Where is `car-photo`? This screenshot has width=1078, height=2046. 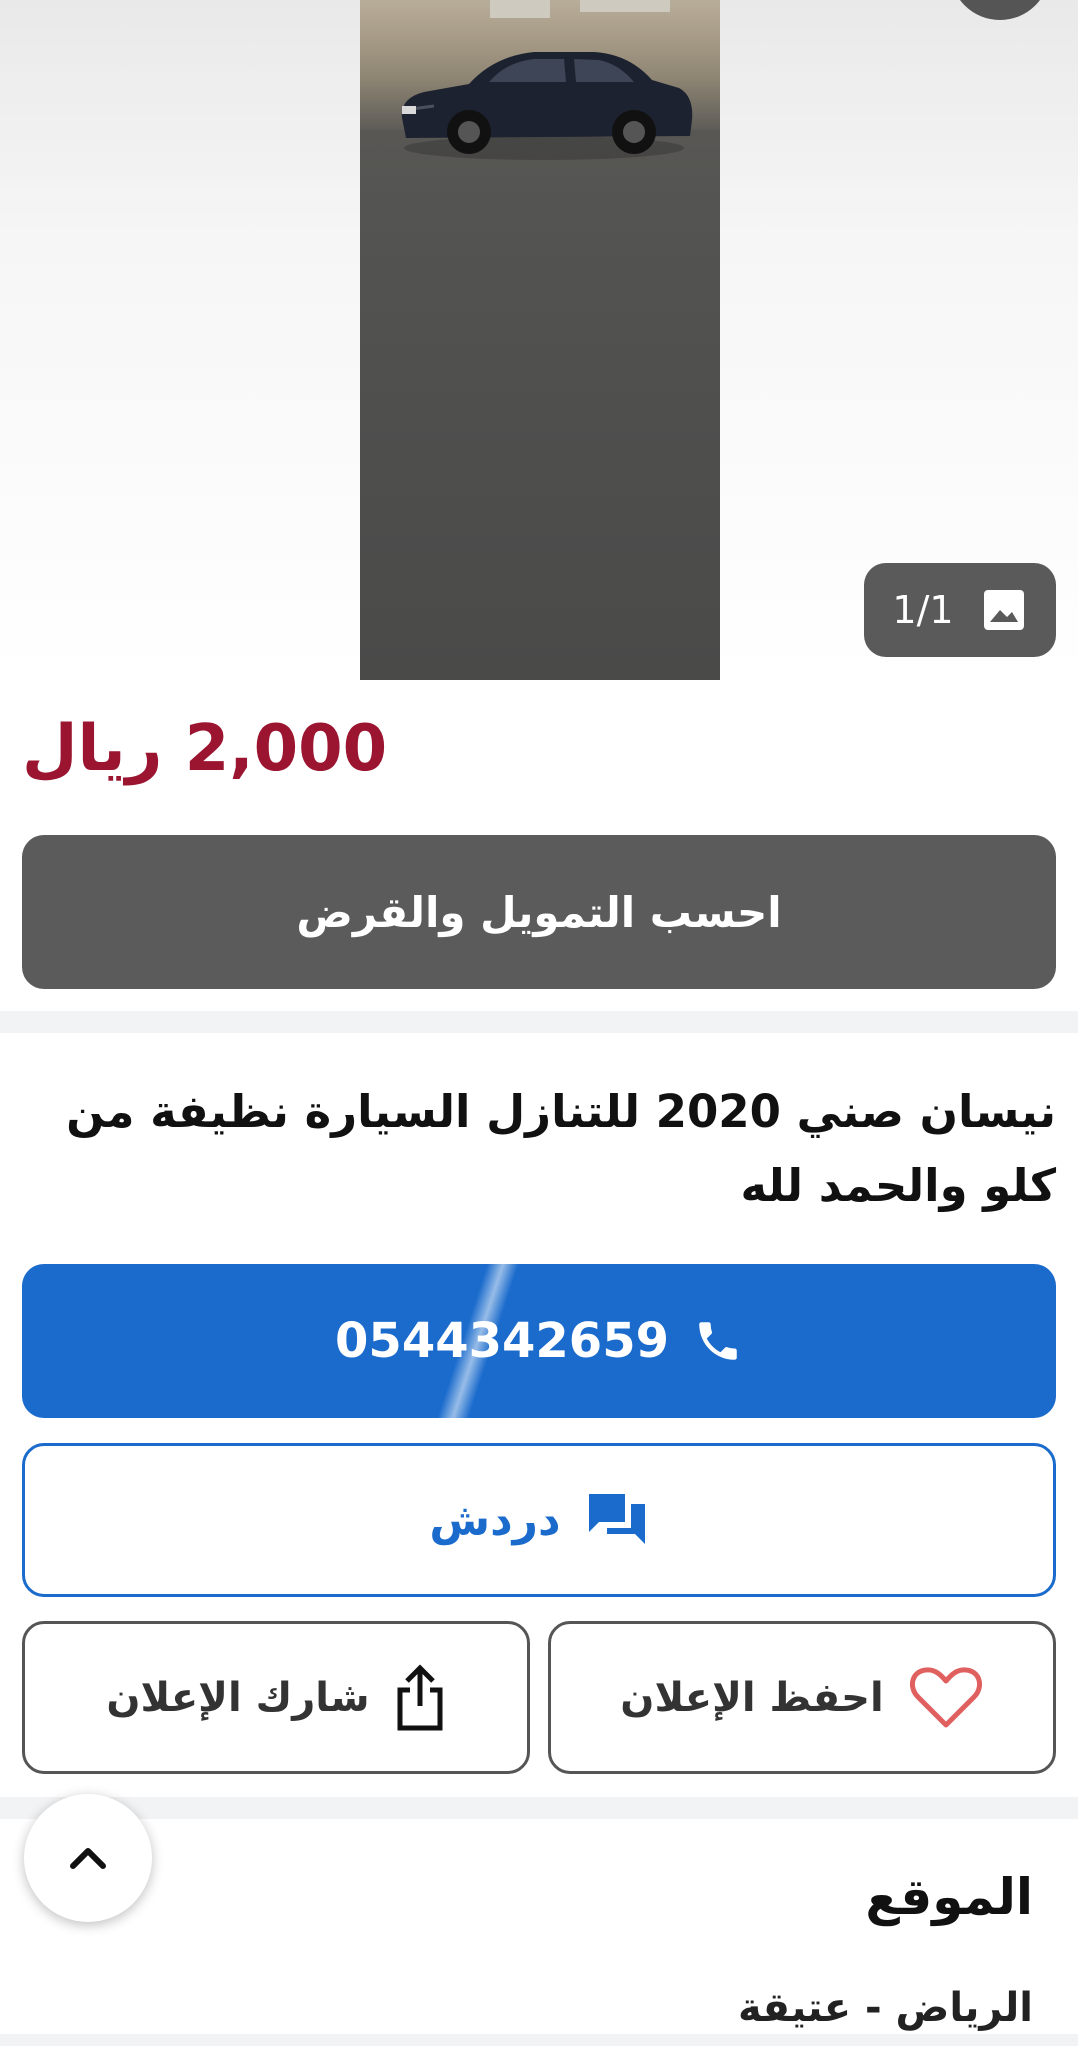 car-photo is located at coordinates (540, 340).